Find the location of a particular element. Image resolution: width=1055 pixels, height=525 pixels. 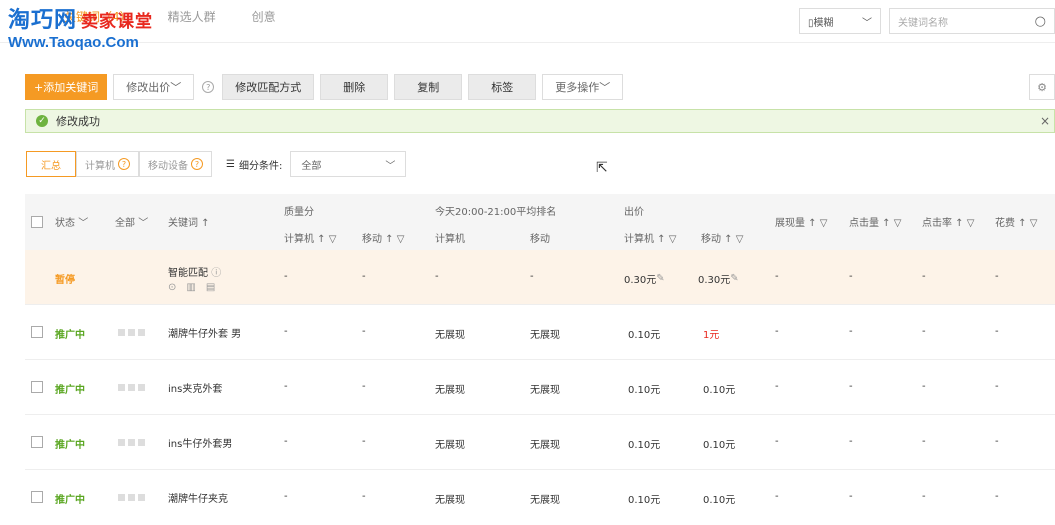

tab-creative: 创意 is located at coordinates (264, 16).